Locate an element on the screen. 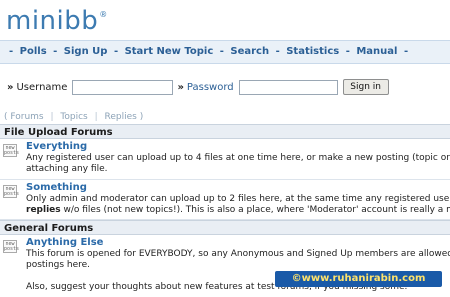 The width and height of the screenshot is (450, 297). forum-title-link: Everything is located at coordinates (238, 147).